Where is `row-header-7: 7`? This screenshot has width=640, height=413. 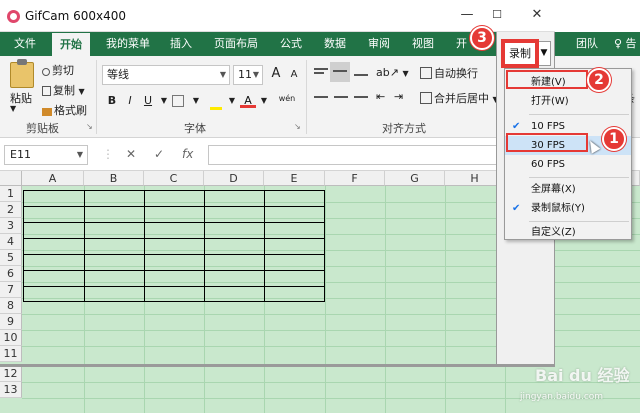 row-header-7: 7 is located at coordinates (11, 290).